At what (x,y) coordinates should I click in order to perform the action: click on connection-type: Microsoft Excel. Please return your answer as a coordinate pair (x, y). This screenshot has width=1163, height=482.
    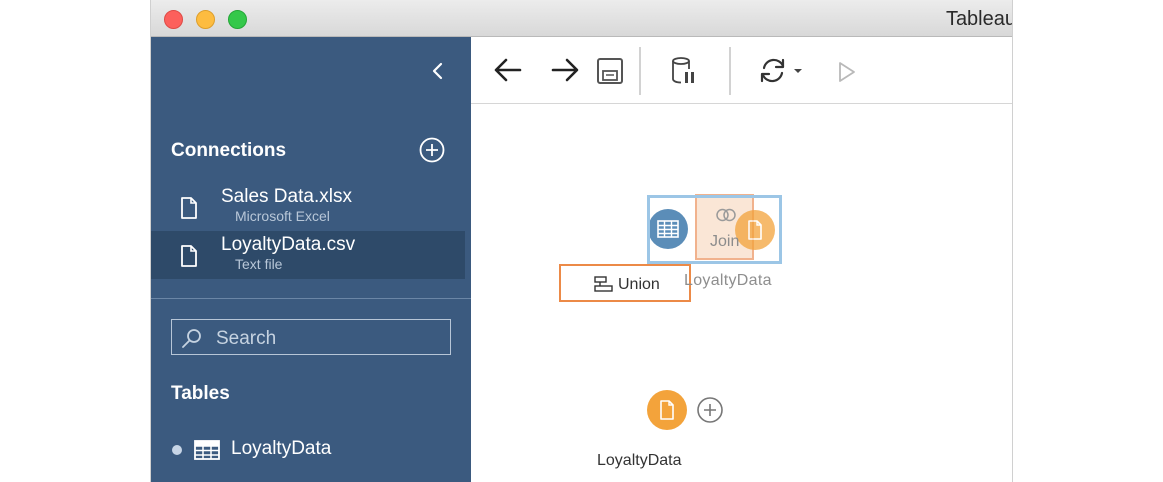
    Looking at the image, I should click on (282, 216).